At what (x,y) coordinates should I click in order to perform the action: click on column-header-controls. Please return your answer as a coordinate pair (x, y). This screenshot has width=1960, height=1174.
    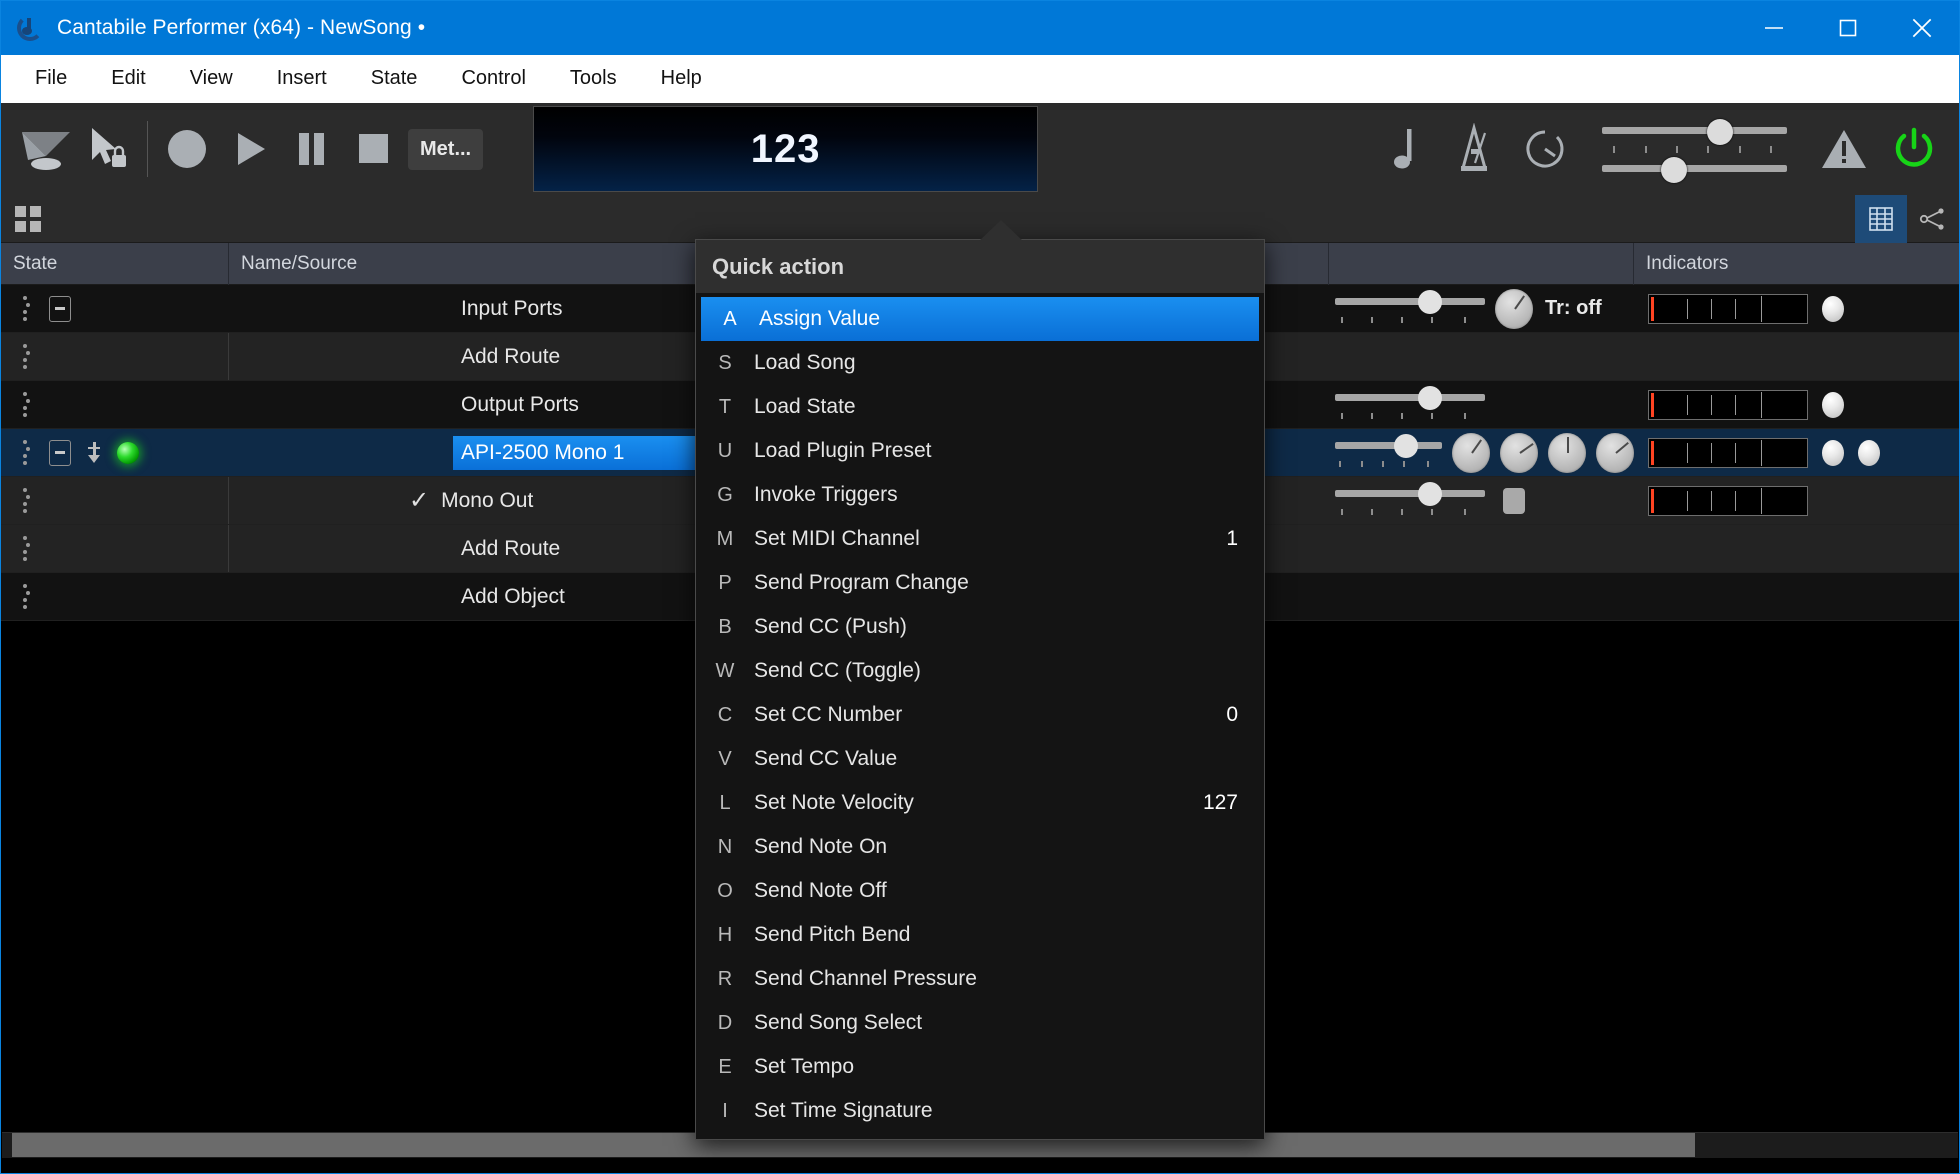
    Looking at the image, I should click on (1481, 263).